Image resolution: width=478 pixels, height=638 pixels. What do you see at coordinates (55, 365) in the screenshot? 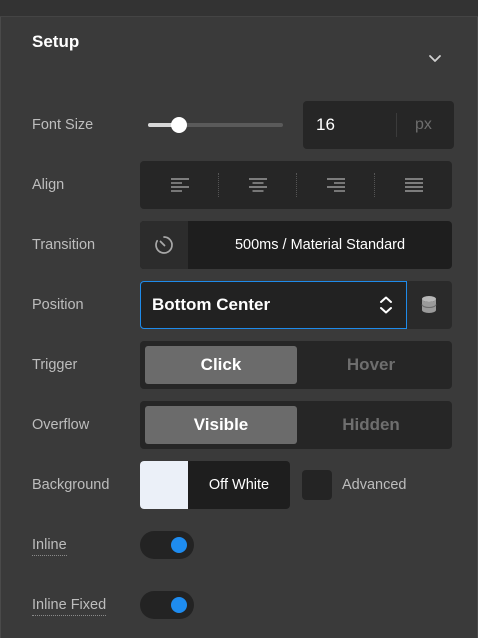
I see `trigger-label: Trigger` at bounding box center [55, 365].